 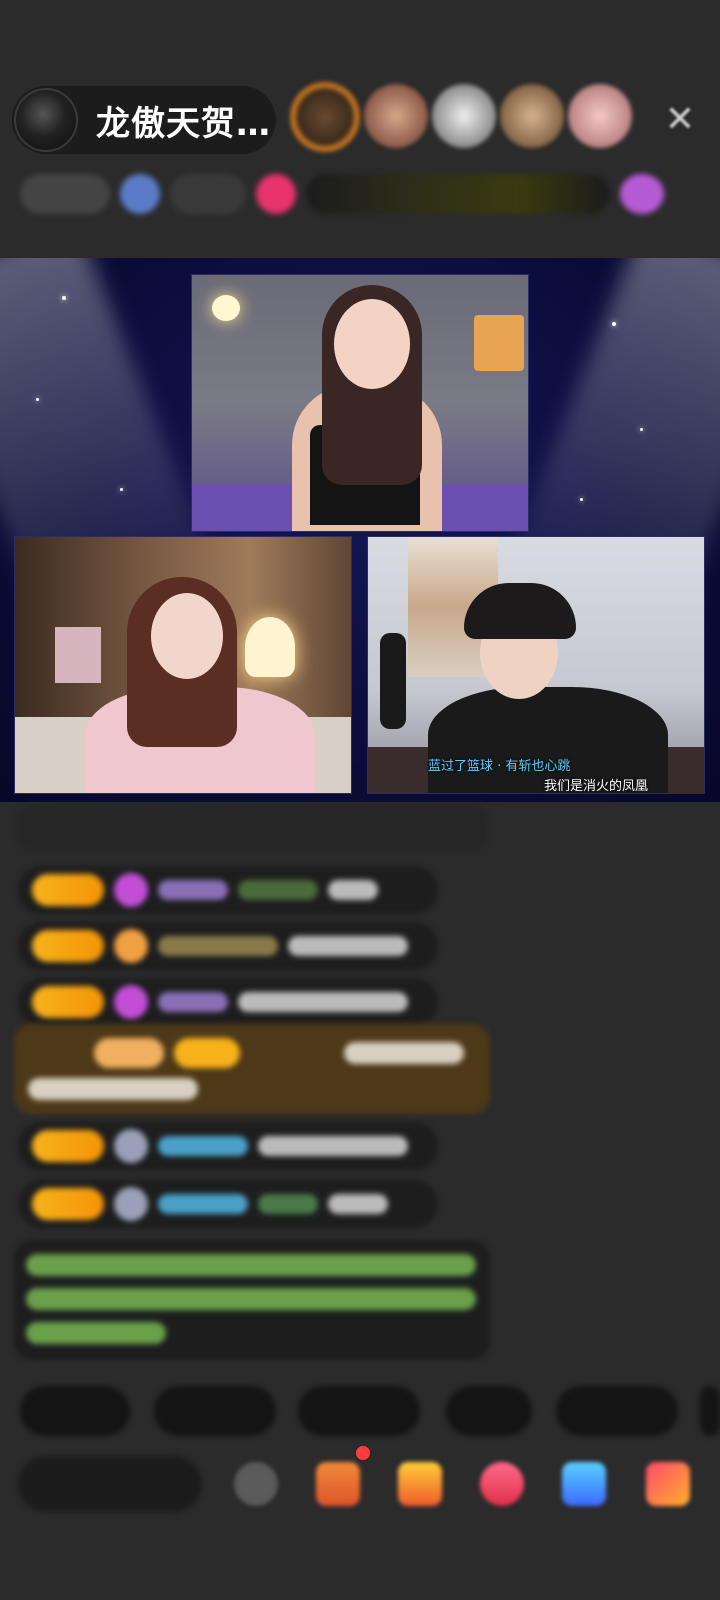 I want to click on room-notice-message, so click(x=252, y=1300).